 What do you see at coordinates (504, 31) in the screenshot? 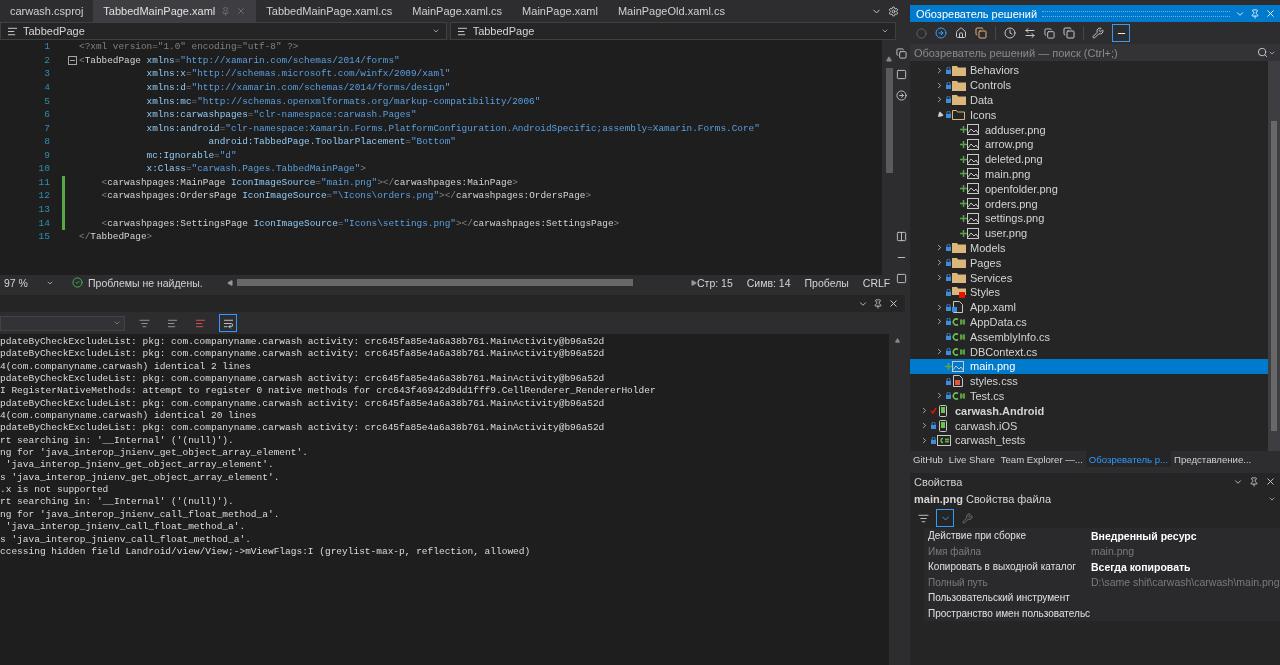
I see `dropdown-value: TabbedPage` at bounding box center [504, 31].